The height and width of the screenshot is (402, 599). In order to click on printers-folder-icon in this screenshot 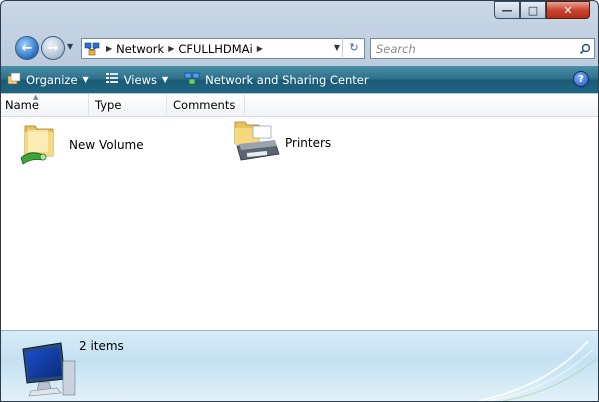, I will do `click(256, 142)`.